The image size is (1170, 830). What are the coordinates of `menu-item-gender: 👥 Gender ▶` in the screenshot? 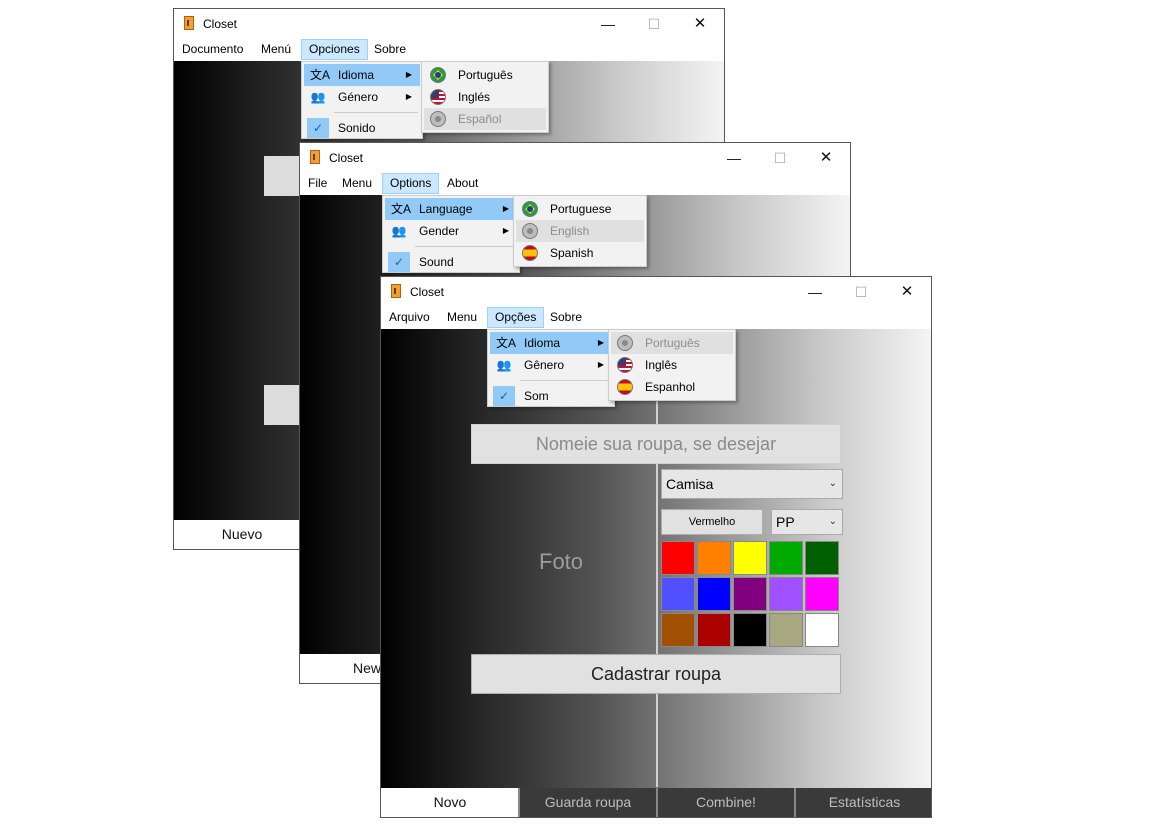 It's located at (451, 231).